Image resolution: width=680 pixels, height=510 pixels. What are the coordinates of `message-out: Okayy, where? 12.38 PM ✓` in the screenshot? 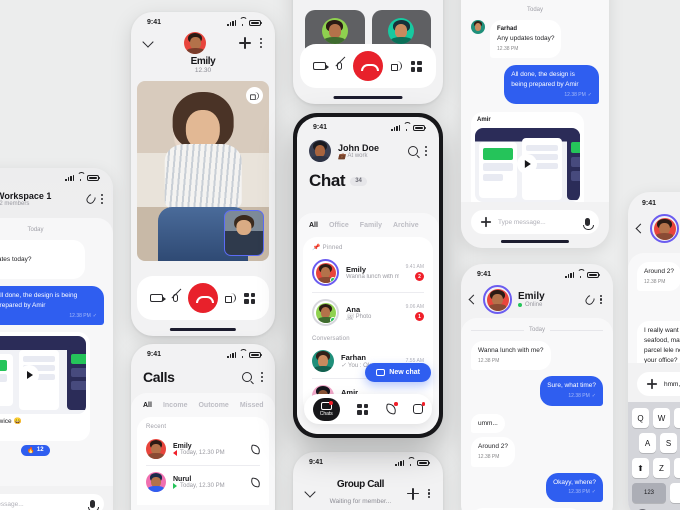 It's located at (537, 487).